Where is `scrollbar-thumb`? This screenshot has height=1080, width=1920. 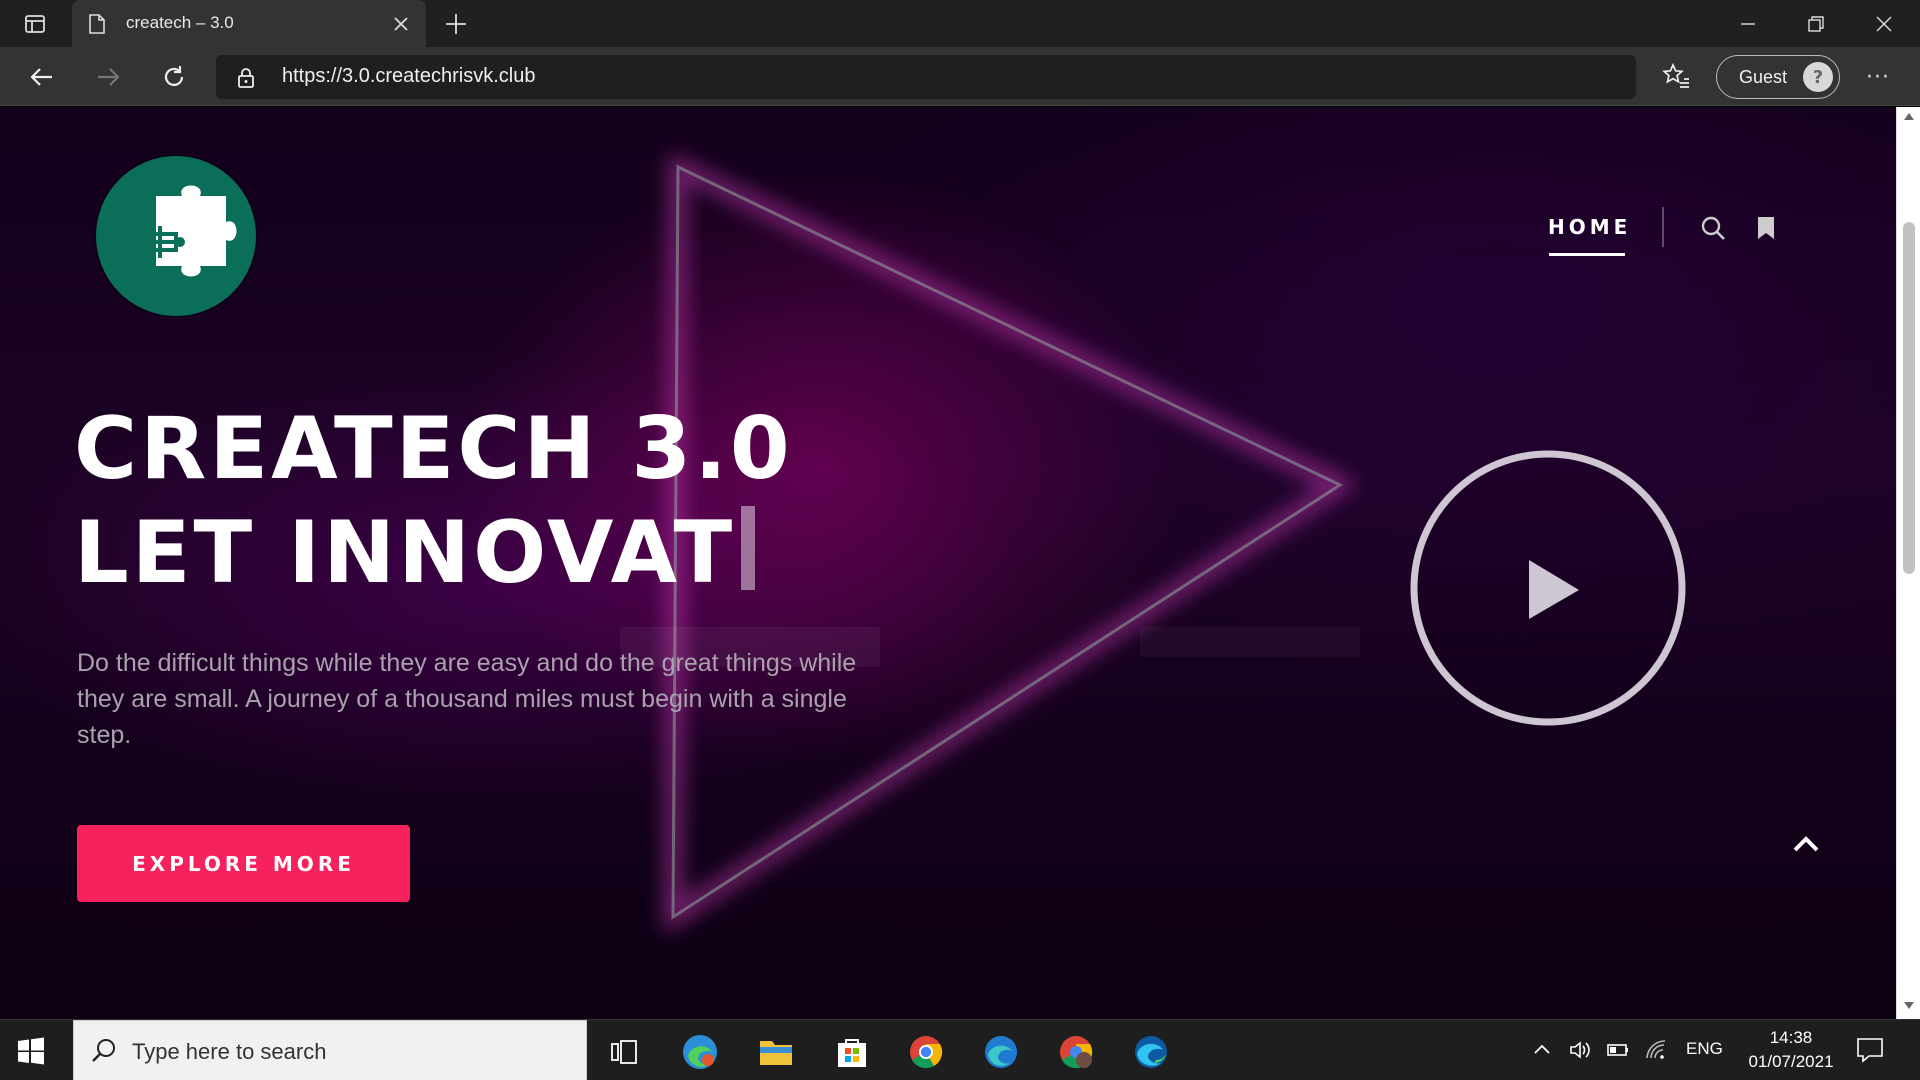
scrollbar-thumb is located at coordinates (1909, 398).